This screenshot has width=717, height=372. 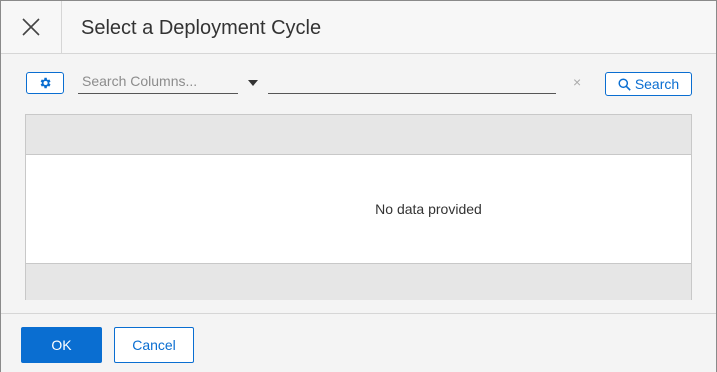 I want to click on caret-down-icon, so click(x=253, y=83).